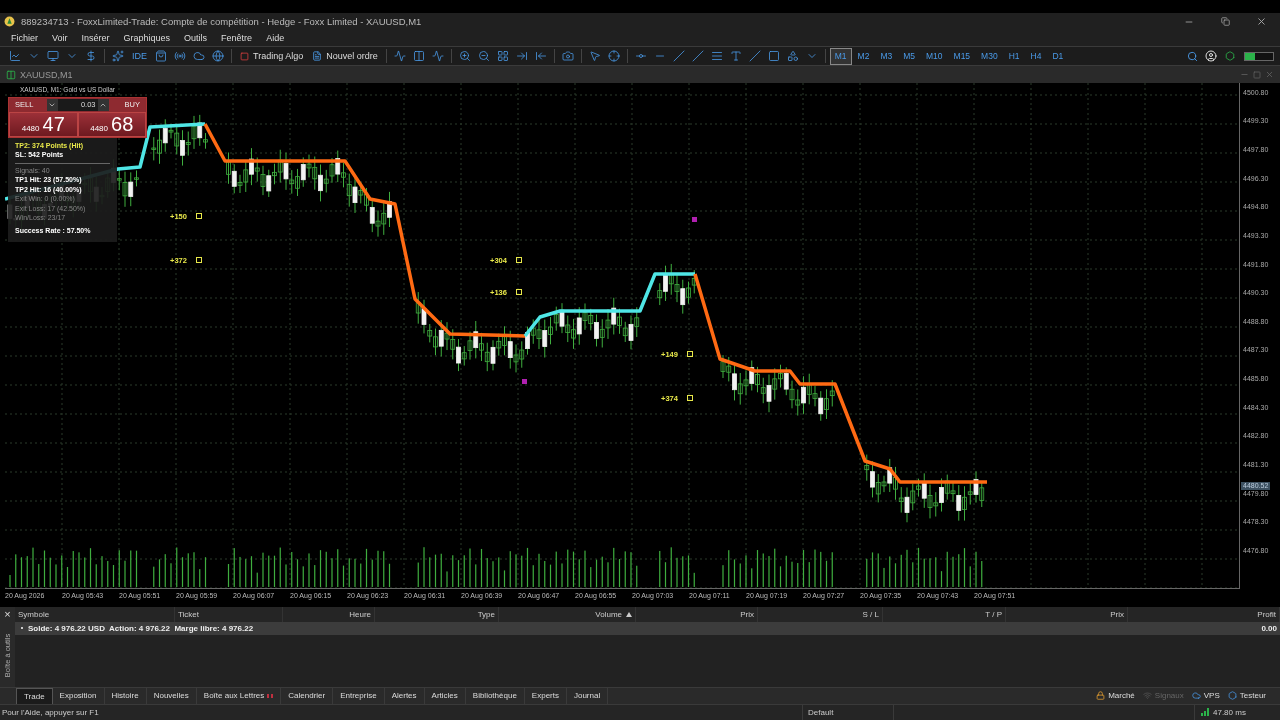  What do you see at coordinates (34, 696) in the screenshot?
I see `panel-tab: Trade` at bounding box center [34, 696].